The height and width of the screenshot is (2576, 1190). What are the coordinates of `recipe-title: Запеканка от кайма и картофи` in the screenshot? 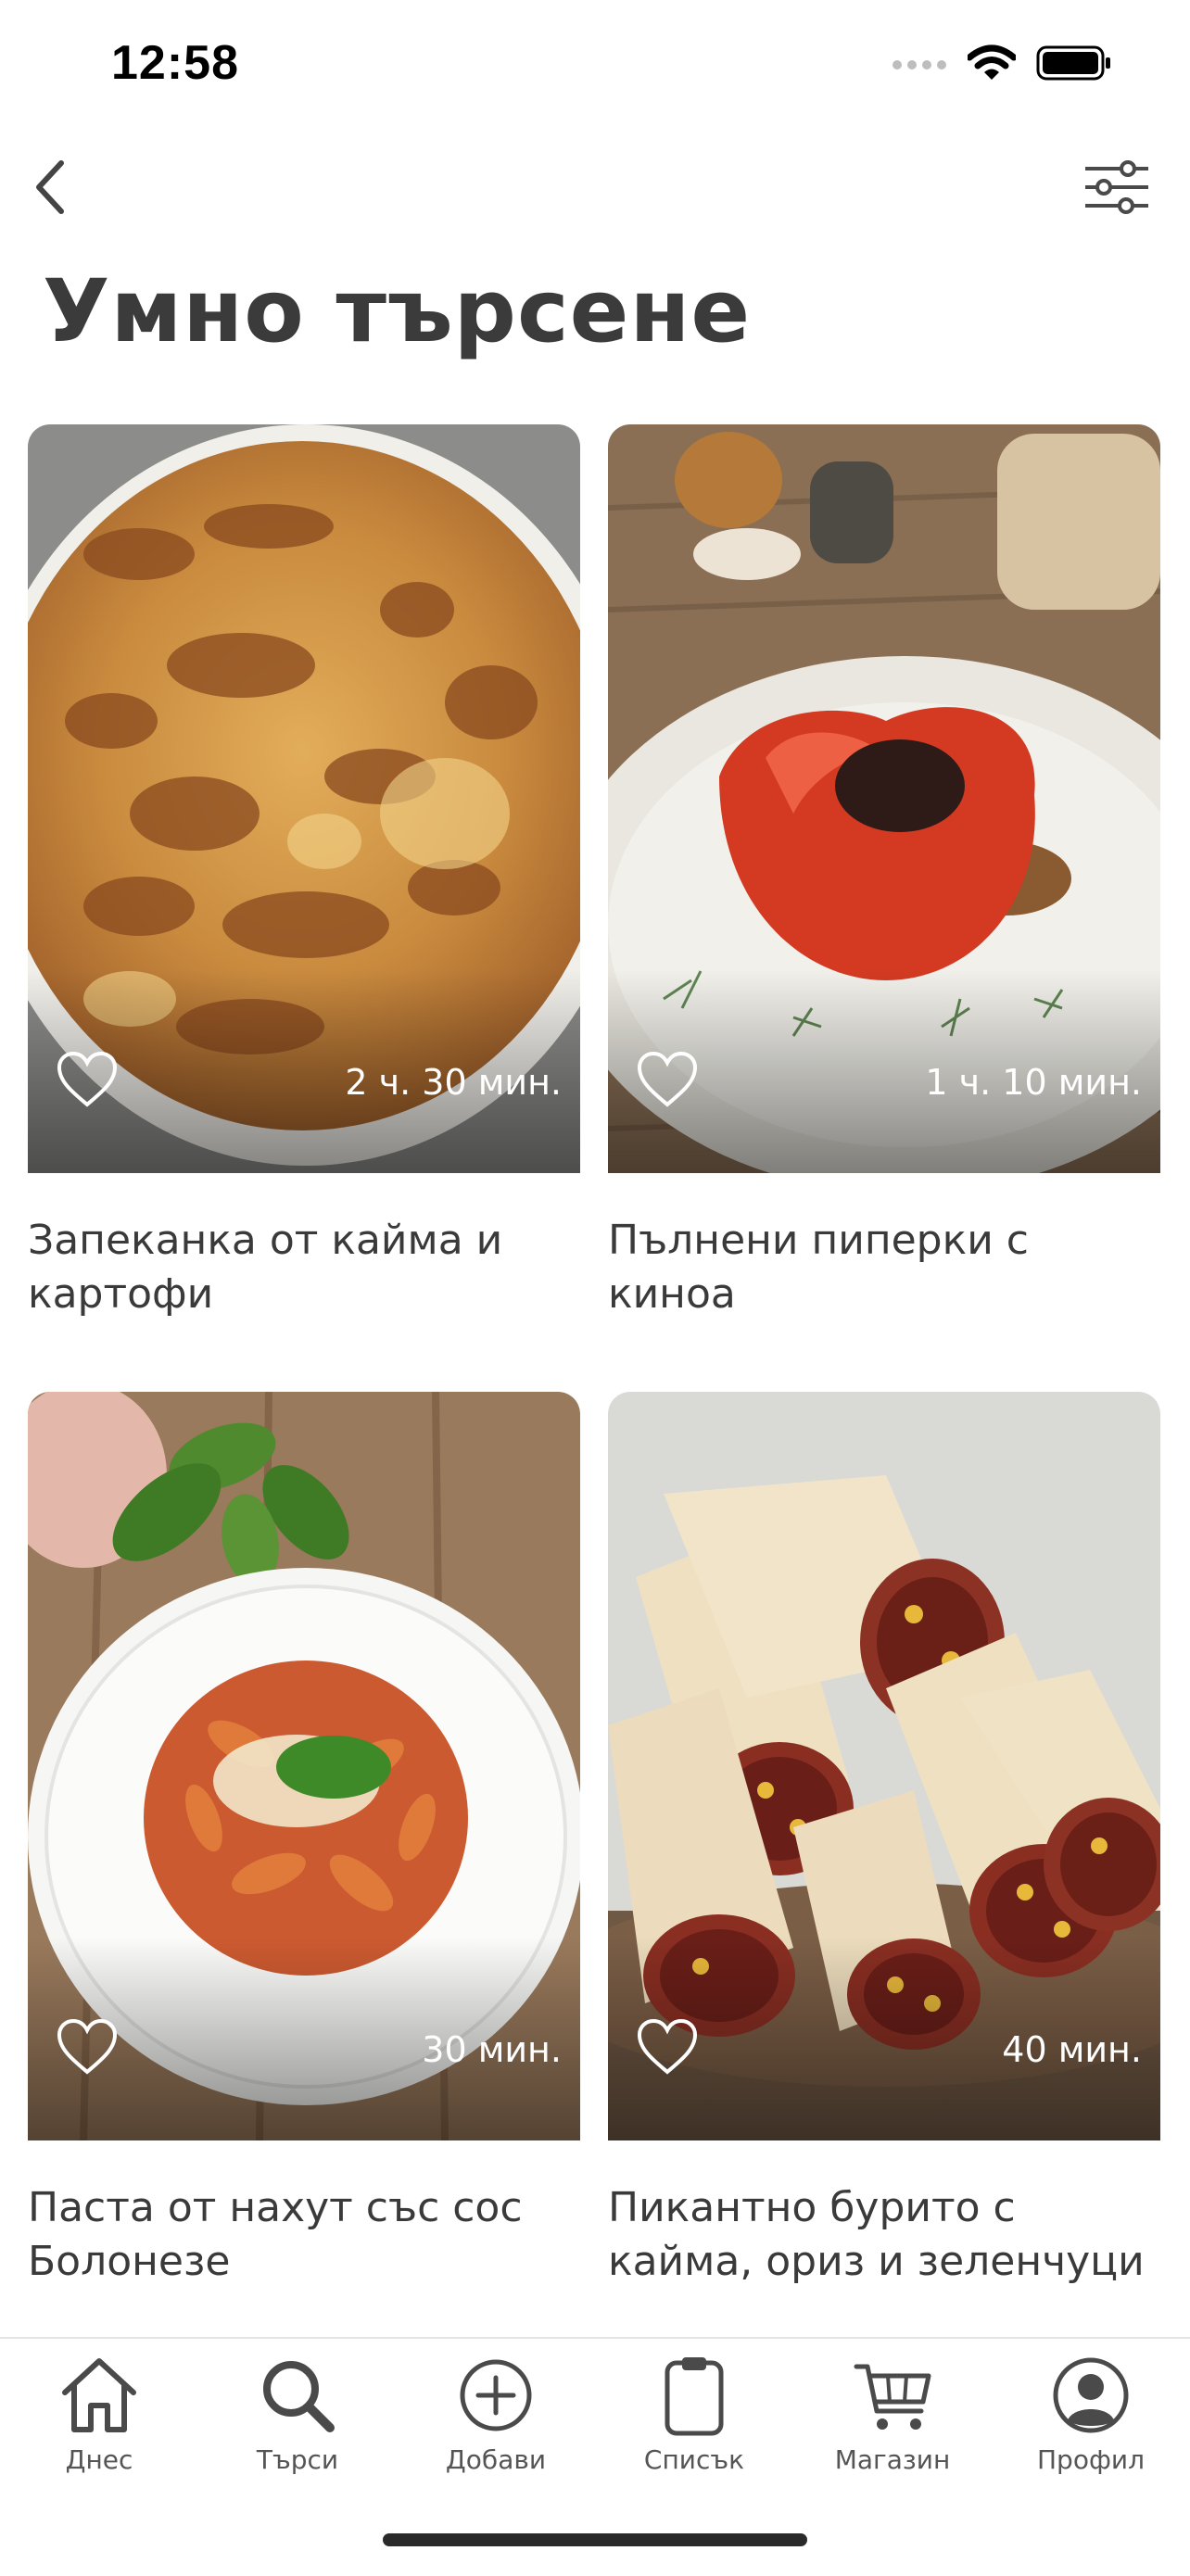 It's located at (304, 1267).